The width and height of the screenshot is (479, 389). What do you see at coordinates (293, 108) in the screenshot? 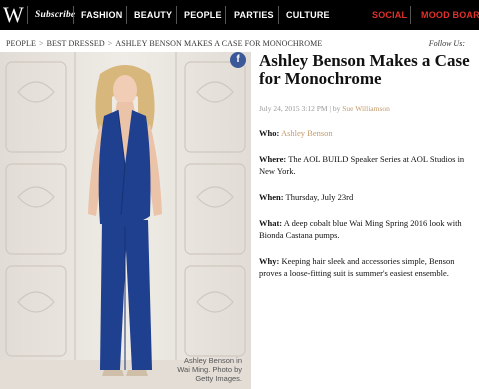
I see `article-date: July 24, 2015 3:12 PM` at bounding box center [293, 108].